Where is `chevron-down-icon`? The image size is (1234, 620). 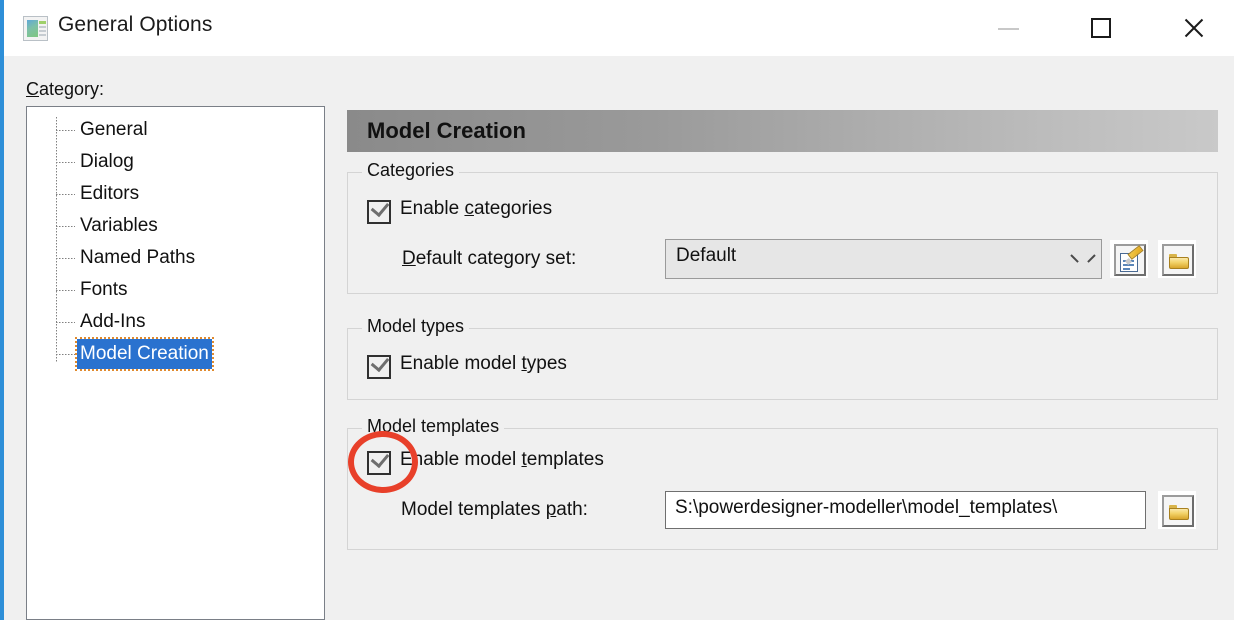
chevron-down-icon is located at coordinates (1078, 260).